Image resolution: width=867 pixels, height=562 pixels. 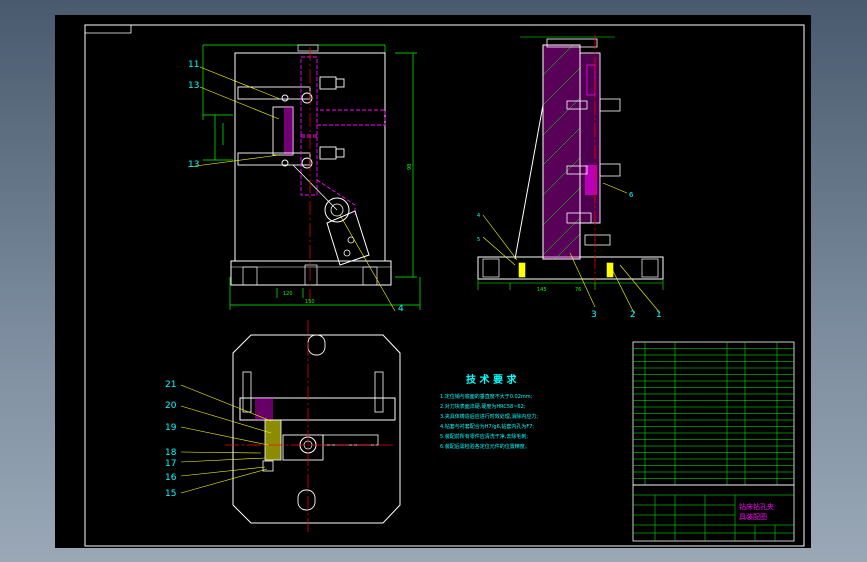 What do you see at coordinates (542, 290) in the screenshot?
I see `side-dim-1: 145` at bounding box center [542, 290].